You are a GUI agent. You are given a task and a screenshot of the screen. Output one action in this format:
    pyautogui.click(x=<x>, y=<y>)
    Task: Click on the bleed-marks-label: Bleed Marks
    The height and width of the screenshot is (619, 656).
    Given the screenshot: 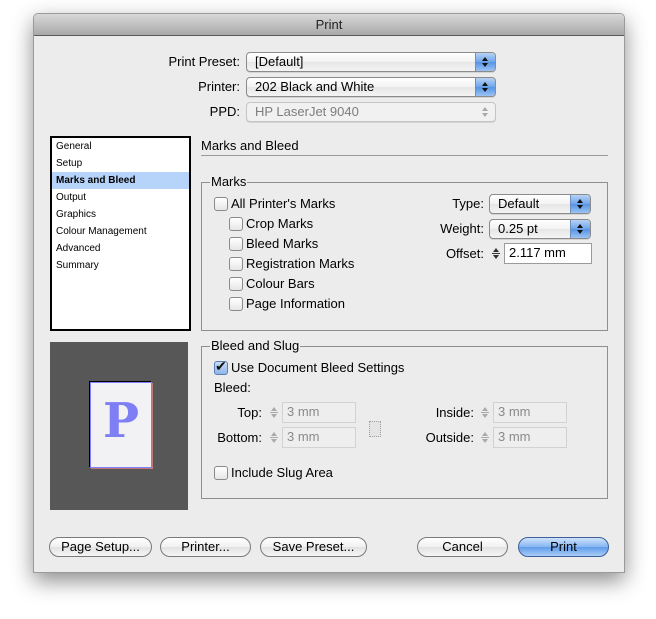 What is the action you would take?
    pyautogui.click(x=282, y=243)
    